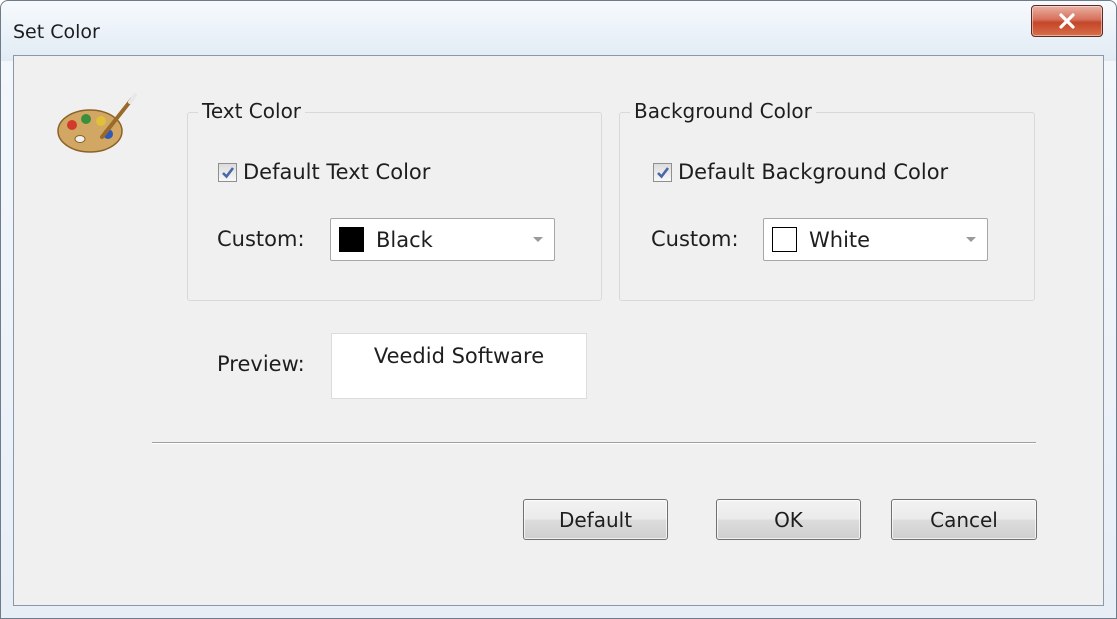 The width and height of the screenshot is (1117, 619). I want to click on background-color-group: Background Color, so click(827, 200).